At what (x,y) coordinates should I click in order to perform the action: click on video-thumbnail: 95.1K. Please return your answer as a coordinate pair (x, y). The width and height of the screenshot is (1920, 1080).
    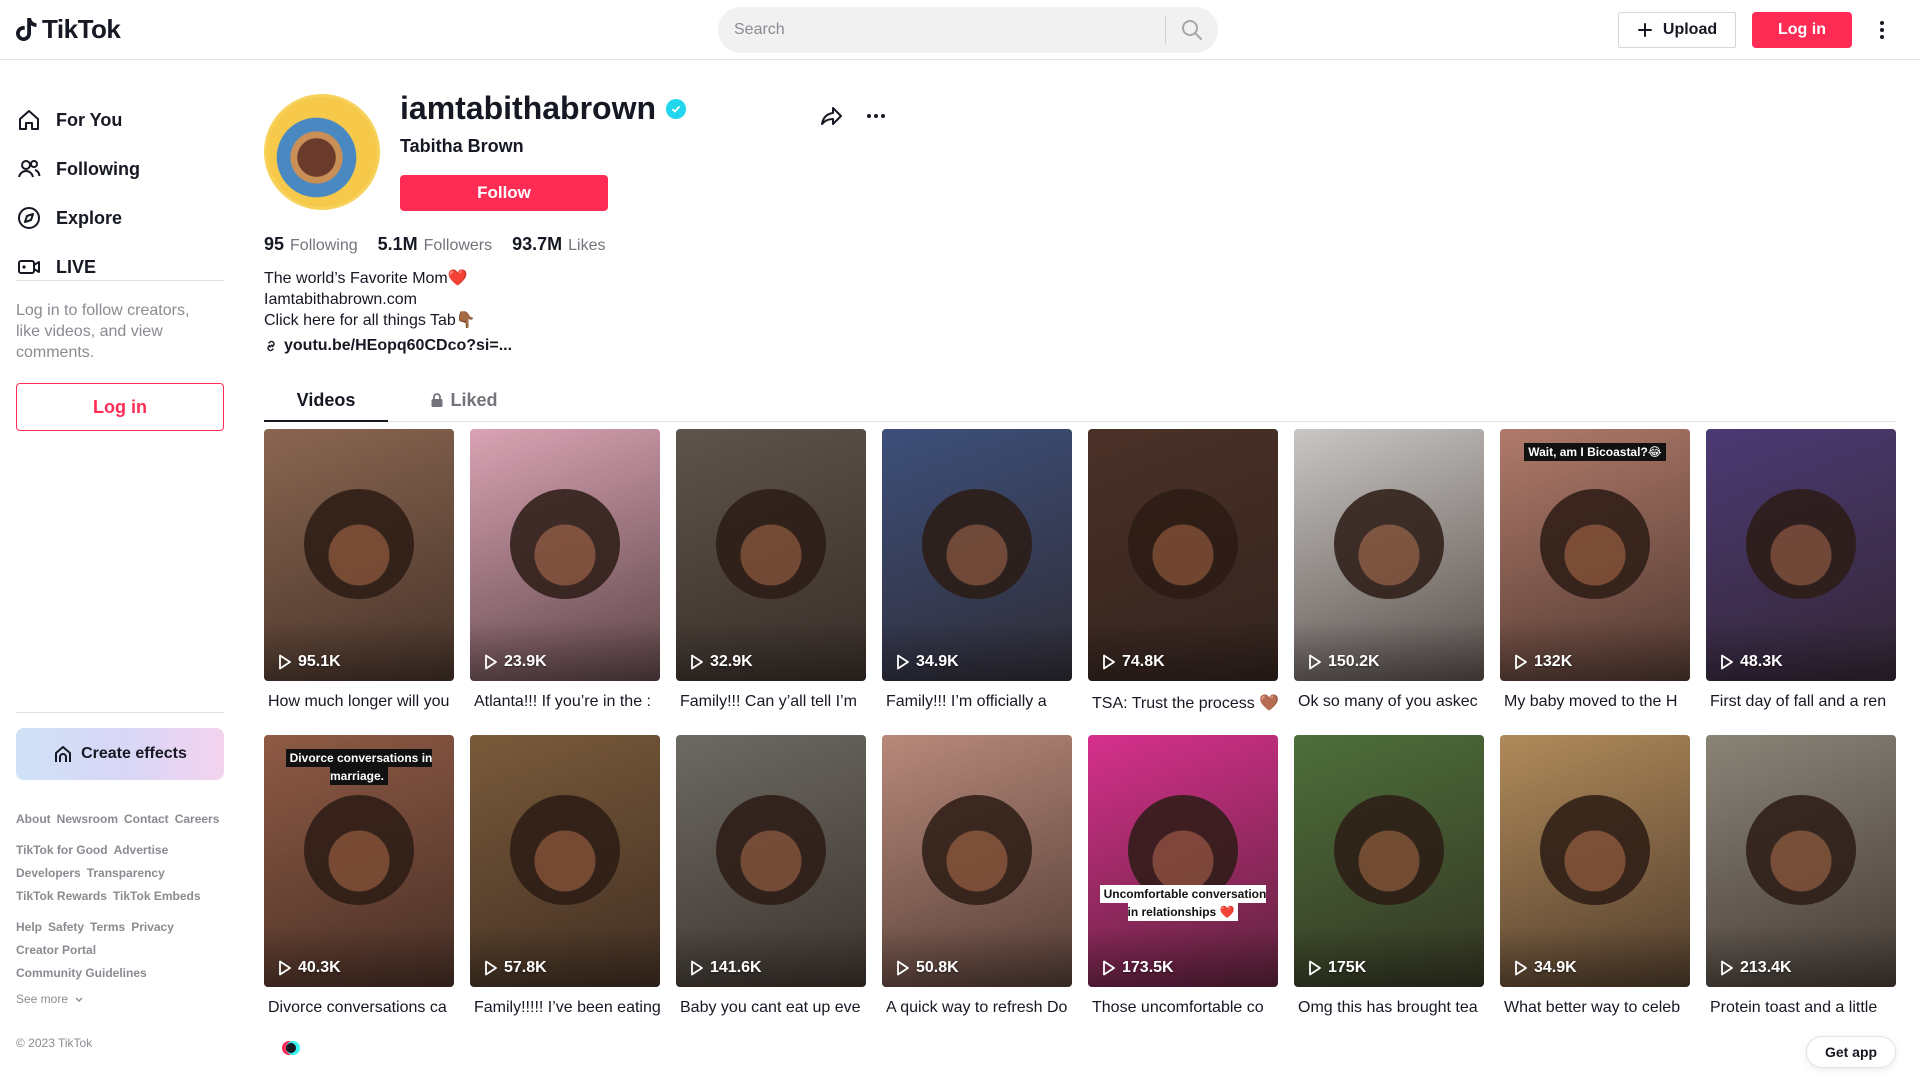
    Looking at the image, I should click on (359, 555).